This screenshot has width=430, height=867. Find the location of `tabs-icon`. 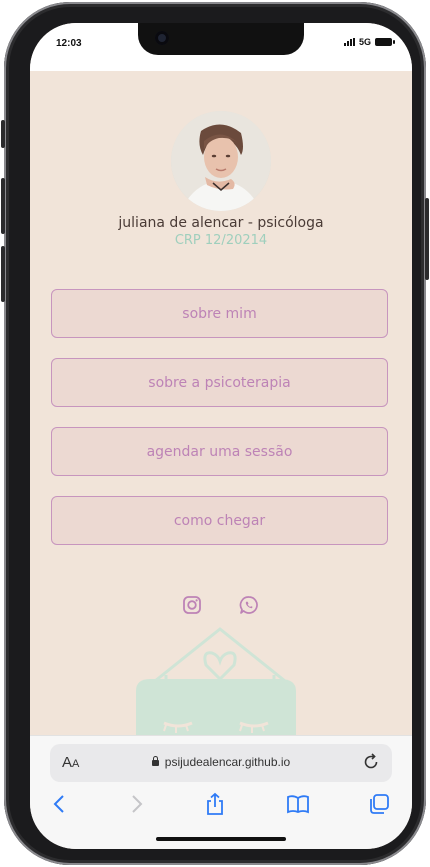

tabs-icon is located at coordinates (379, 804).